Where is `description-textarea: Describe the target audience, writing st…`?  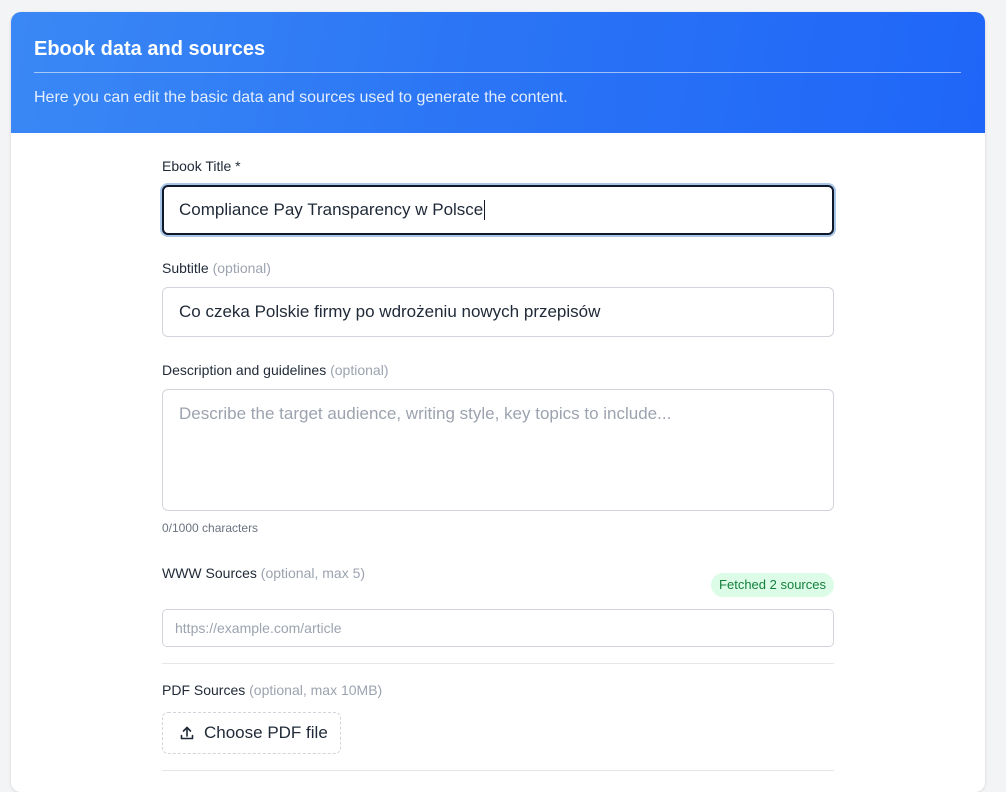
description-textarea: Describe the target audience, writing st… is located at coordinates (498, 450).